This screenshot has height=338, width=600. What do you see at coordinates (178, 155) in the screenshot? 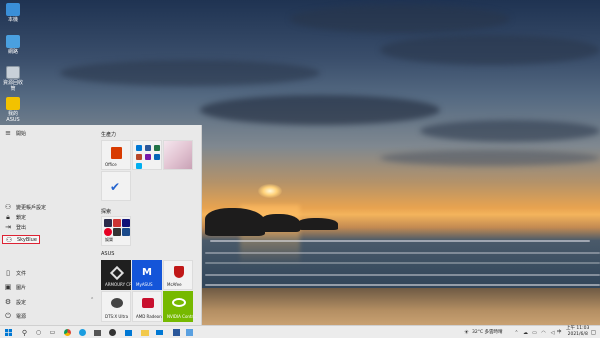
I see `tile-photos` at bounding box center [178, 155].